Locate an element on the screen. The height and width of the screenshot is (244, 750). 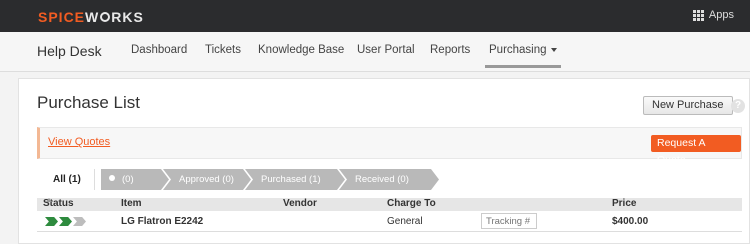
filter-step-open-label: (0) is located at coordinates (128, 179).